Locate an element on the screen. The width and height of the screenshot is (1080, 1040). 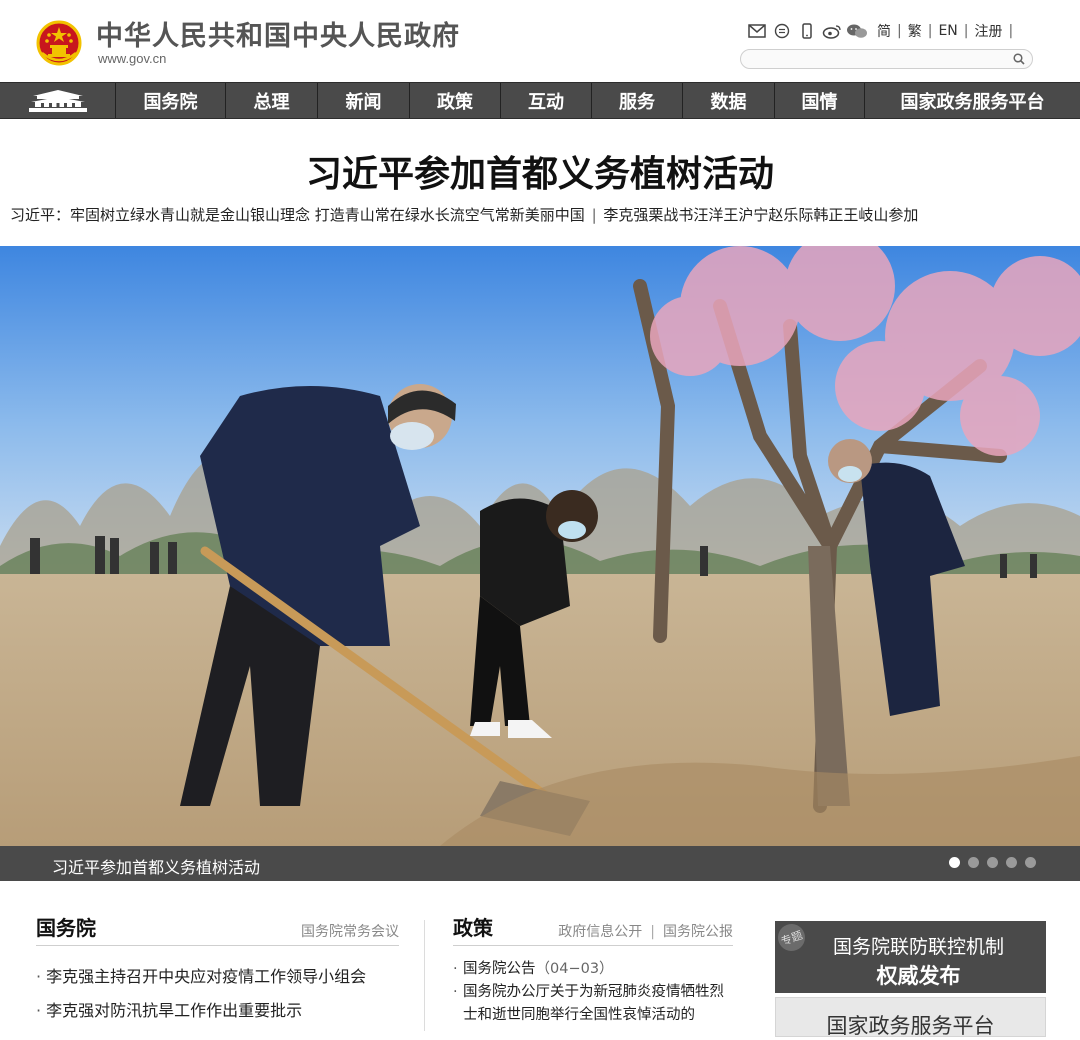
nav-item-national-info: 国情 is located at coordinates (820, 100).